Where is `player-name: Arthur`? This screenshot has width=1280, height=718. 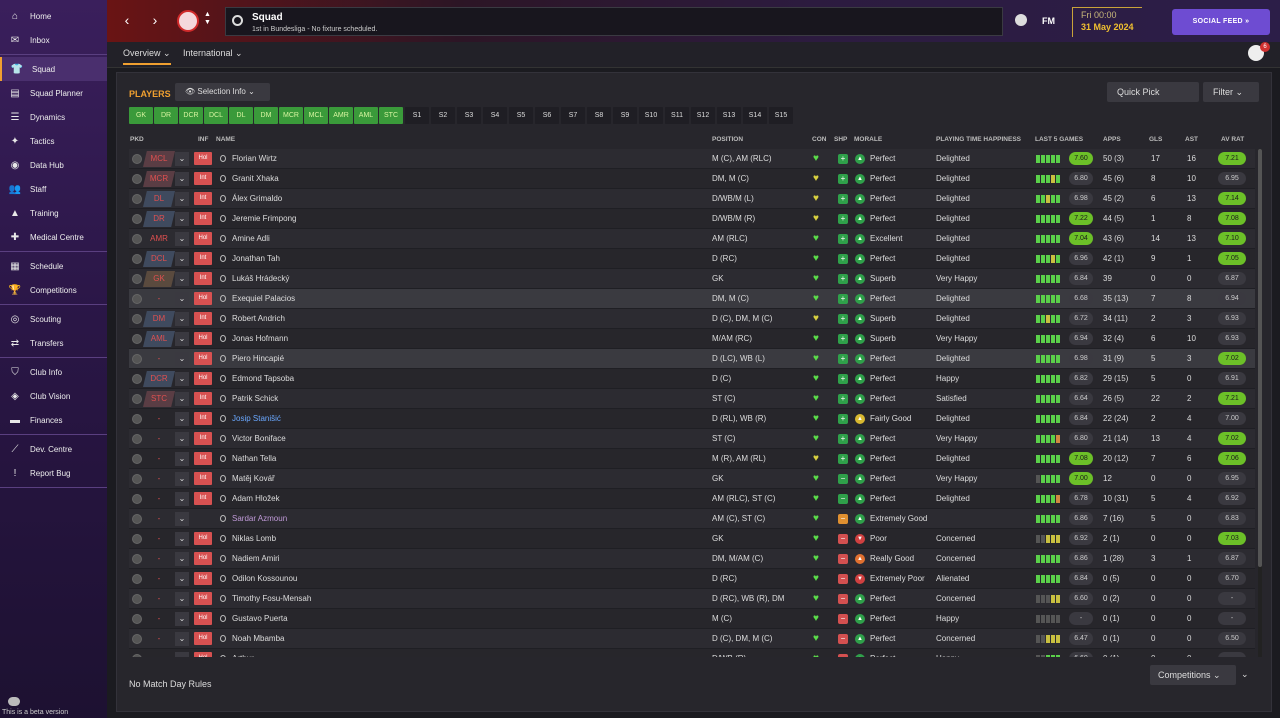 player-name: Arthur is located at coordinates (243, 655).